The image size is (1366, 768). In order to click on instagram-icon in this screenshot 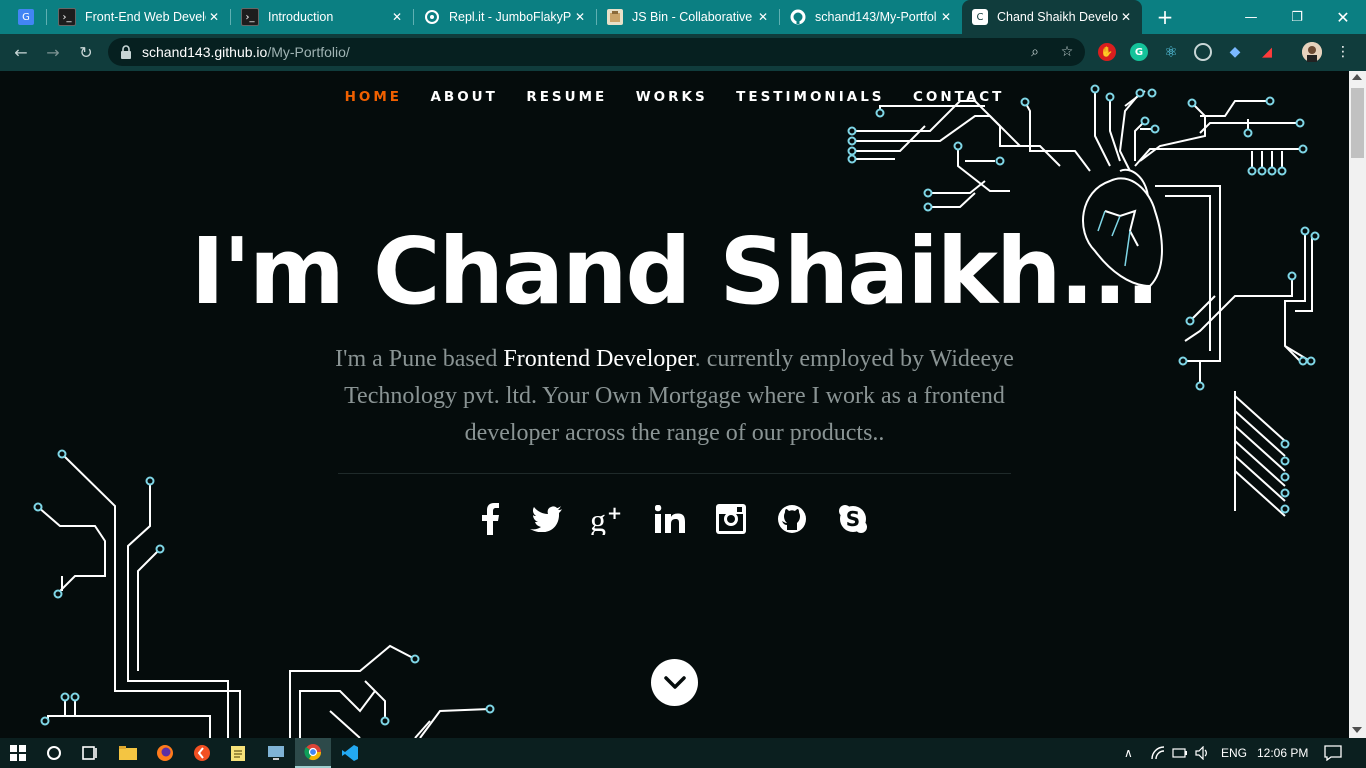, I will do `click(731, 519)`.